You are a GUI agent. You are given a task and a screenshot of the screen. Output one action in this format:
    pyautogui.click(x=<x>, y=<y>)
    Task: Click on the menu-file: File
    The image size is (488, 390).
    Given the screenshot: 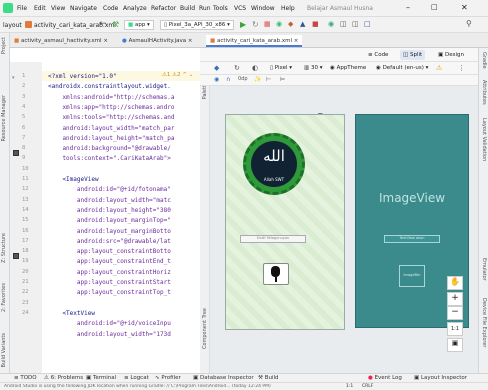 What is the action you would take?
    pyautogui.click(x=22, y=8)
    